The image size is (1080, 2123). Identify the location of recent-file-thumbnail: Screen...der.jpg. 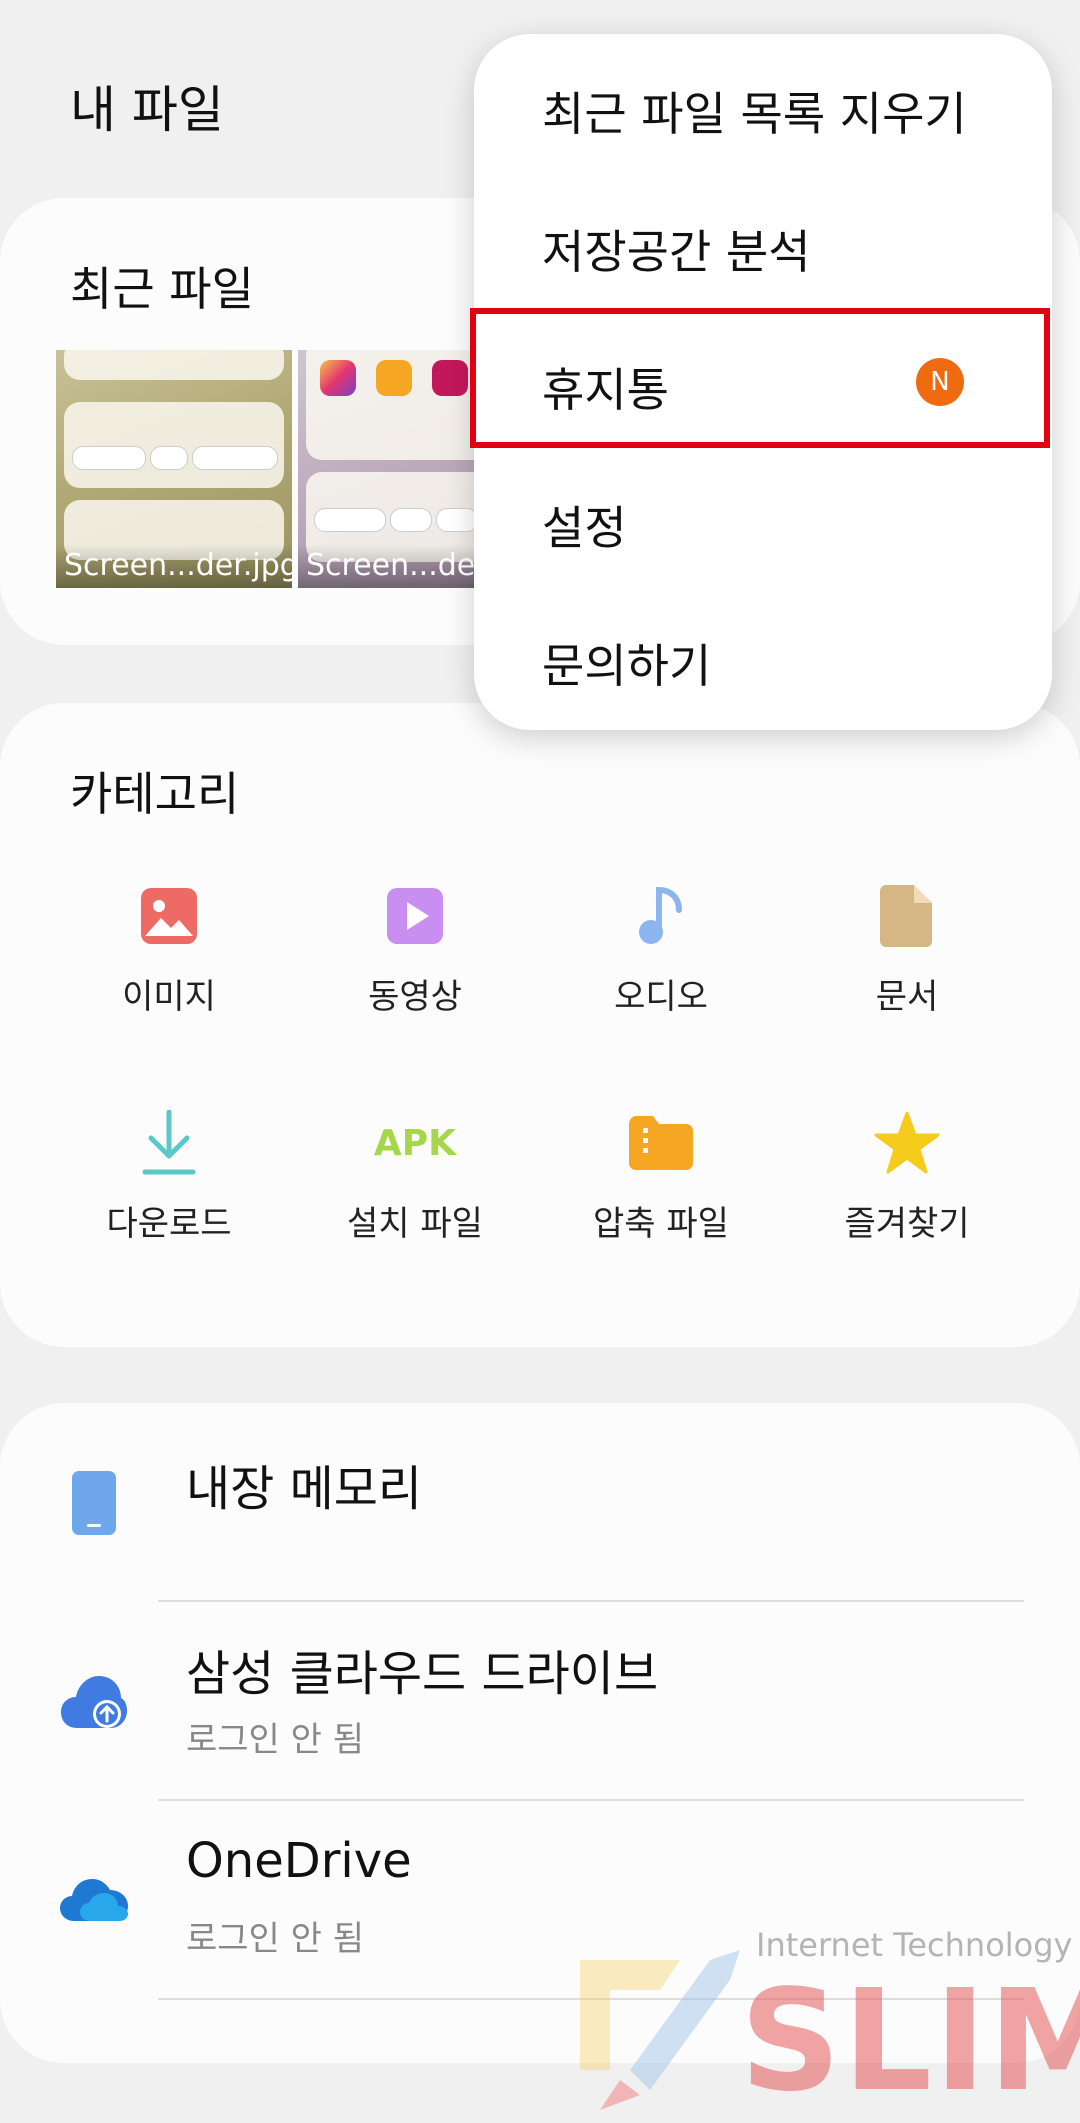
(174, 469).